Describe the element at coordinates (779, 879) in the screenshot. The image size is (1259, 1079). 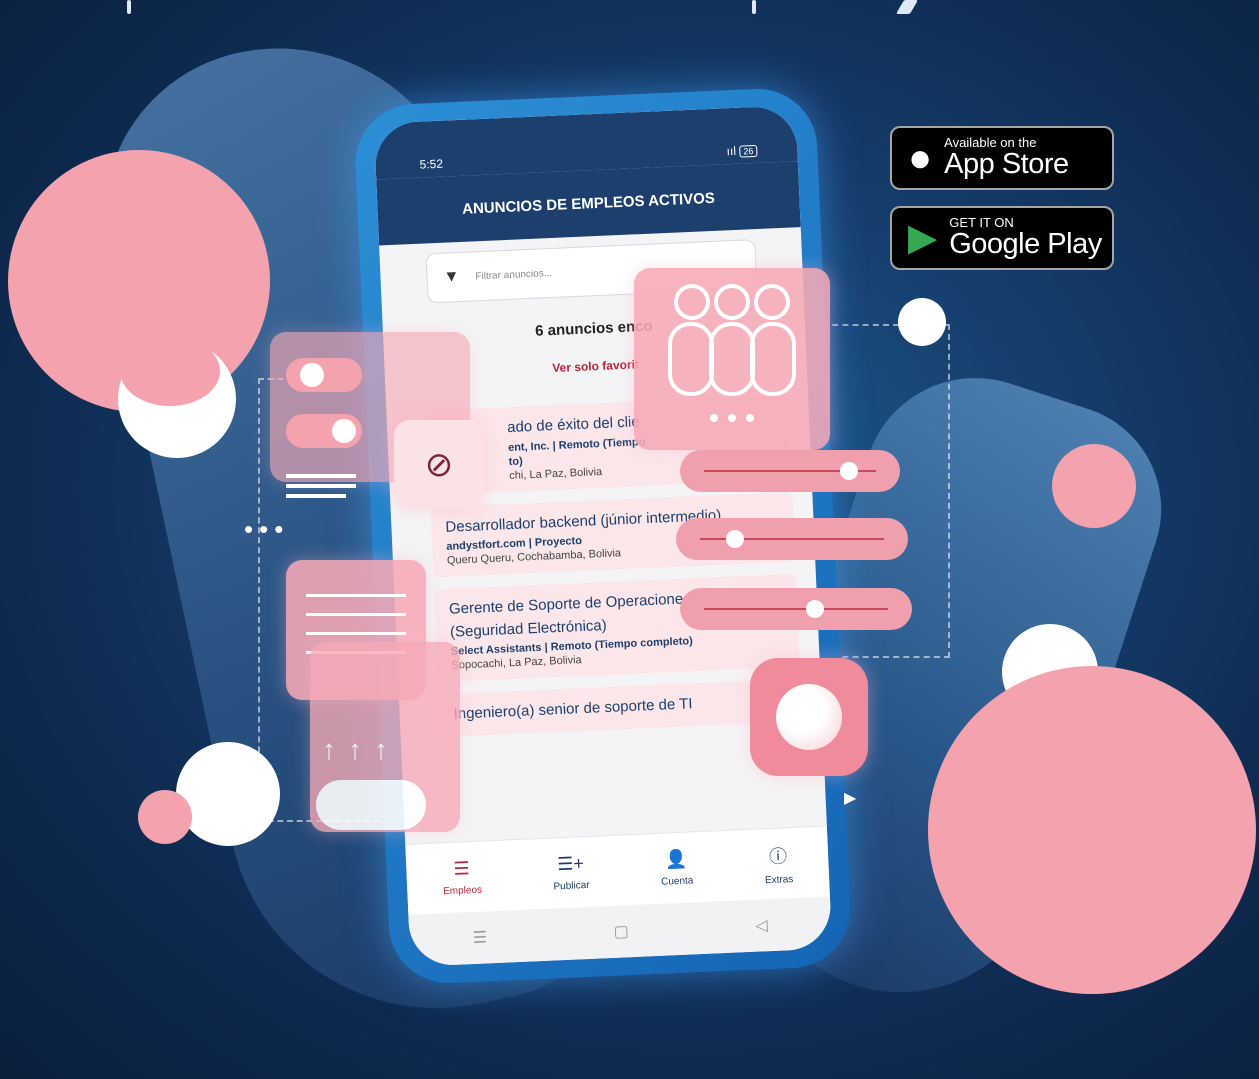
I see `tab-label: Extras` at that location.